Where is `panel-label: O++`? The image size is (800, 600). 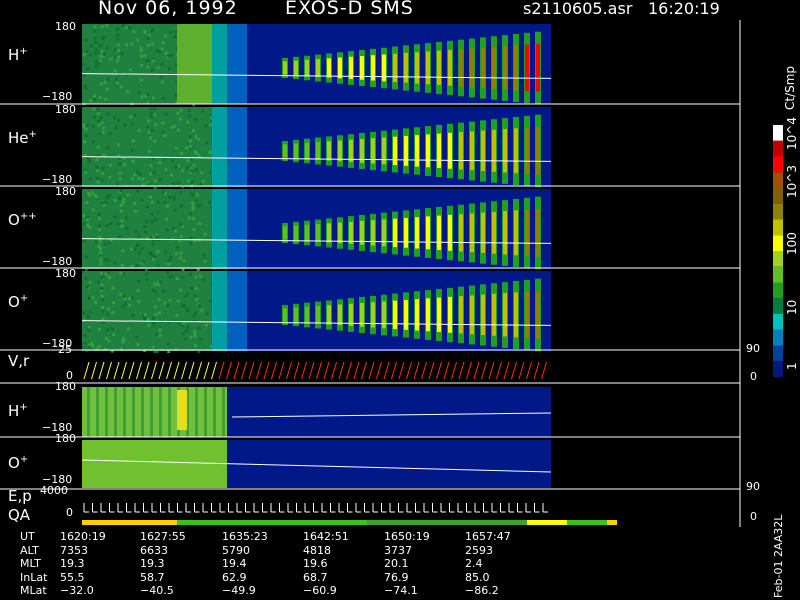
panel-label: O++ is located at coordinates (22, 220).